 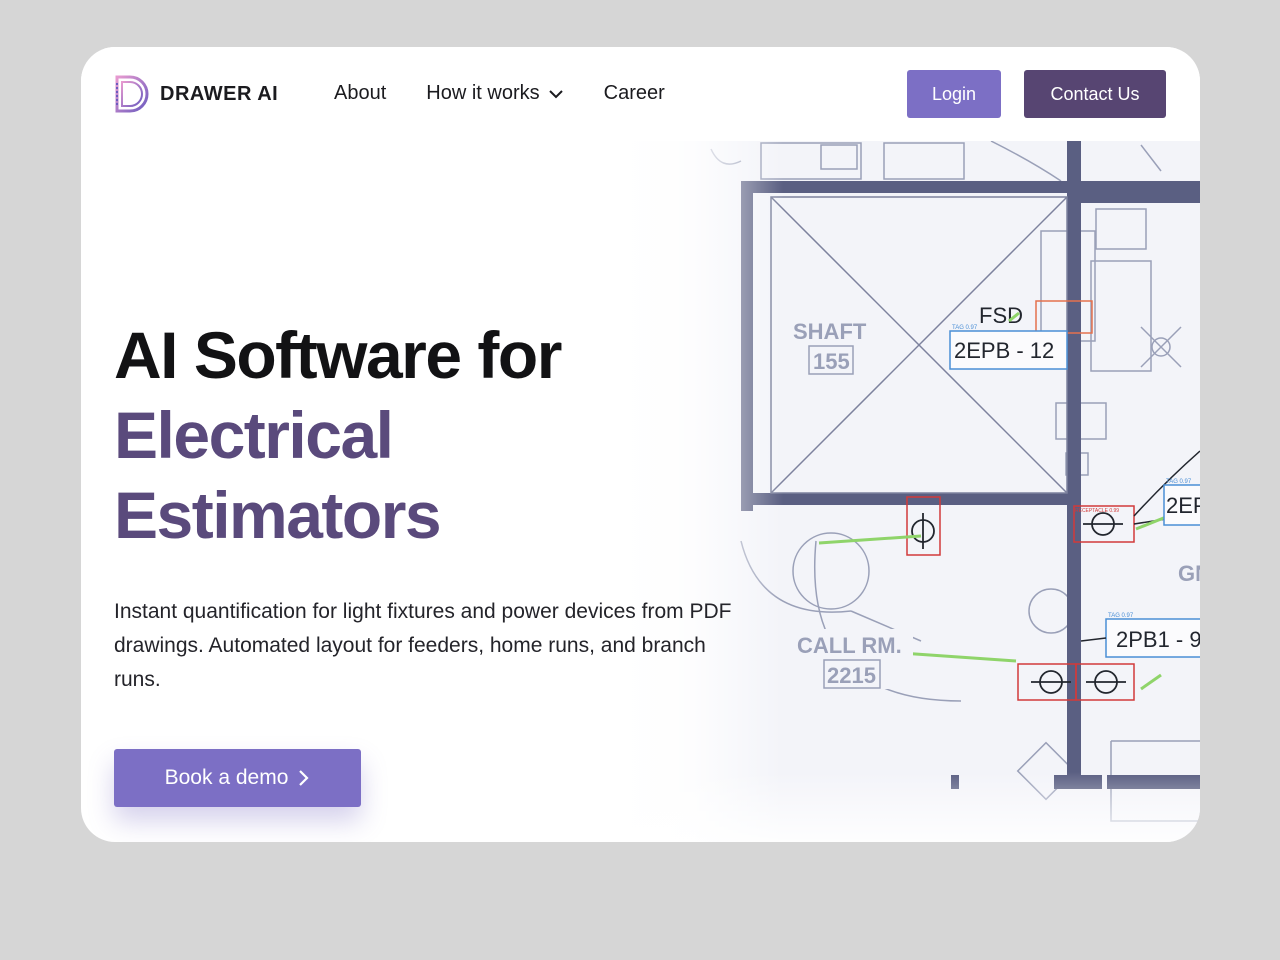 What do you see at coordinates (954, 94) in the screenshot?
I see `login-button: Login` at bounding box center [954, 94].